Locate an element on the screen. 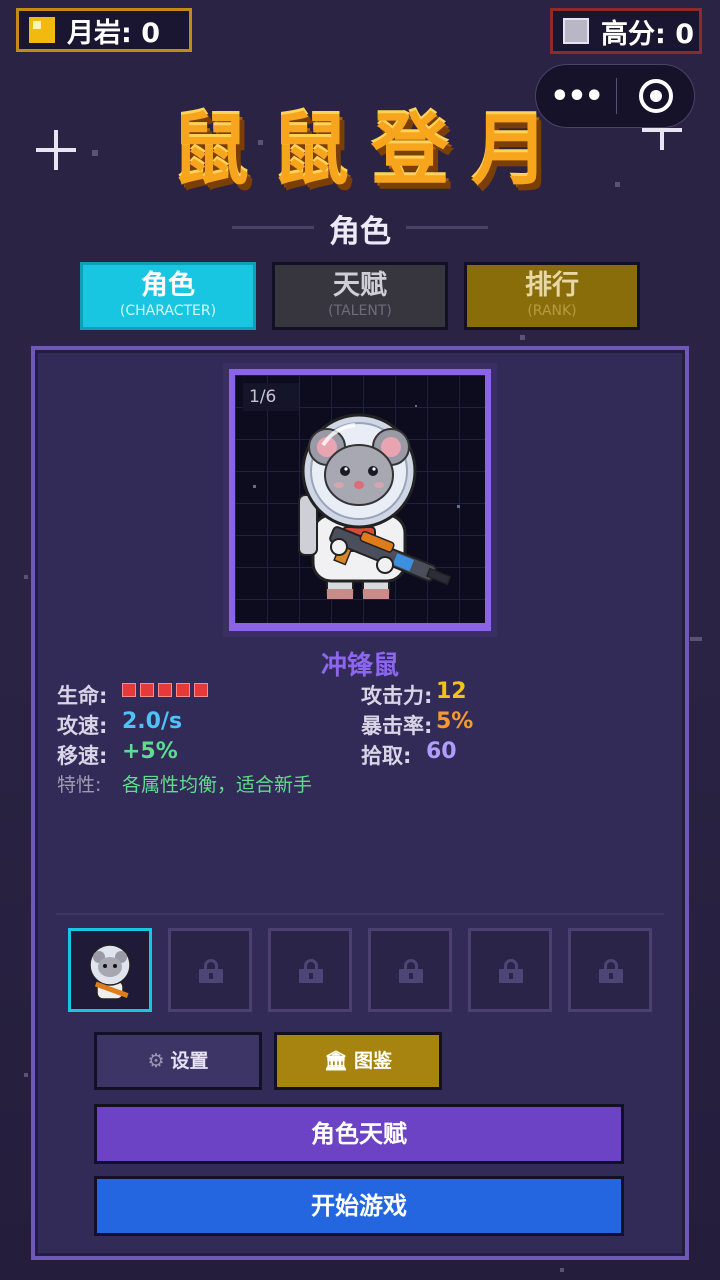 The width and height of the screenshot is (720, 1280). crit-label: 暴击率: is located at coordinates (397, 726).